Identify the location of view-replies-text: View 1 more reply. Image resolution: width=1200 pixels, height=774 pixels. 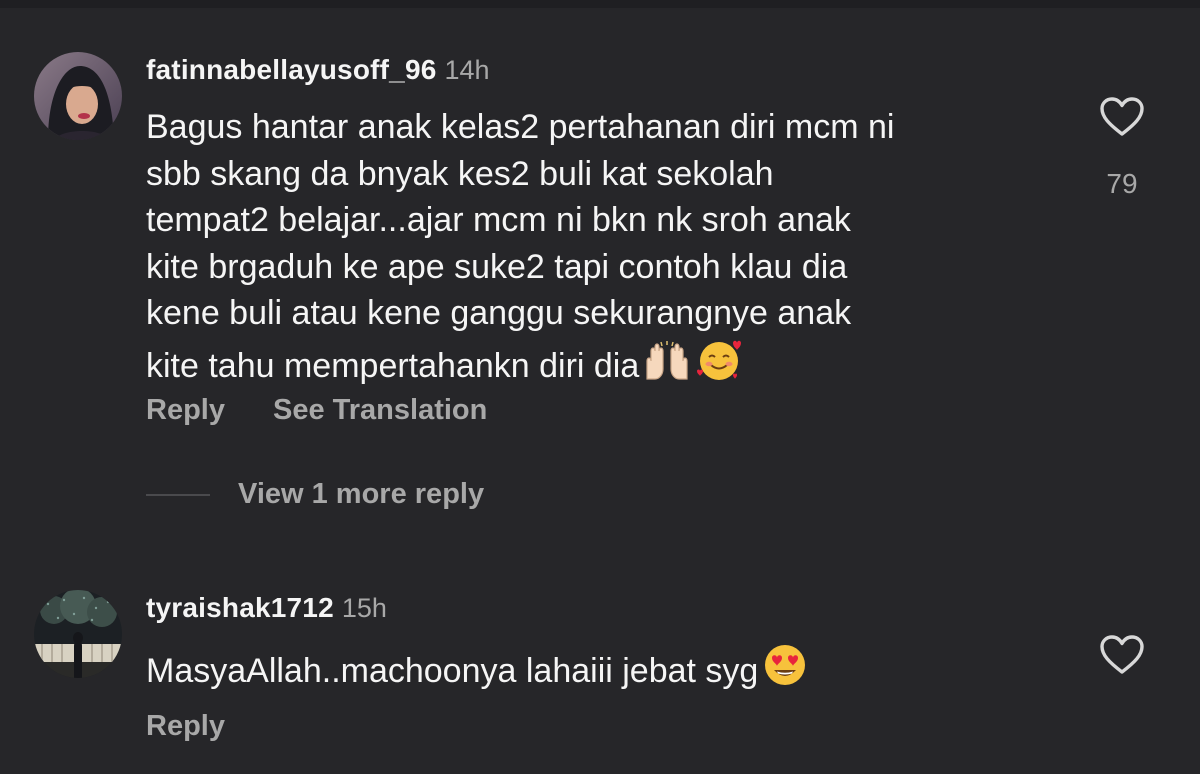
(361, 494).